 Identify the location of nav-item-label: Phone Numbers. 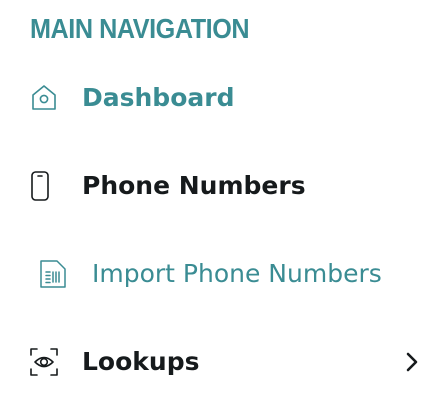
(194, 185).